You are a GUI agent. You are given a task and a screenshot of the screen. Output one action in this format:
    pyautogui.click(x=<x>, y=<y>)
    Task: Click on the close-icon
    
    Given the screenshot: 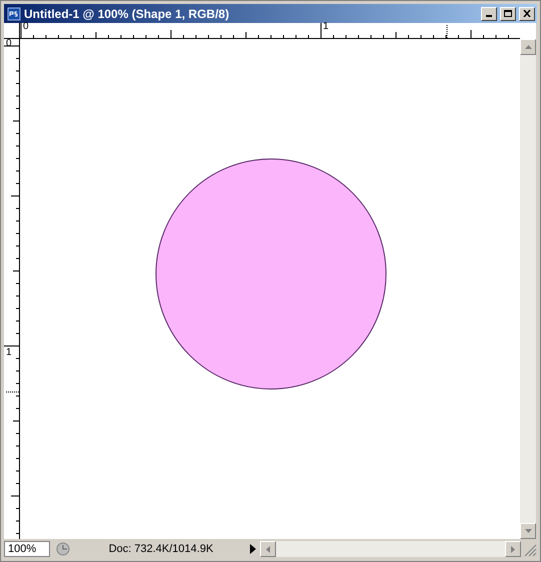 What is the action you would take?
    pyautogui.click(x=527, y=13)
    